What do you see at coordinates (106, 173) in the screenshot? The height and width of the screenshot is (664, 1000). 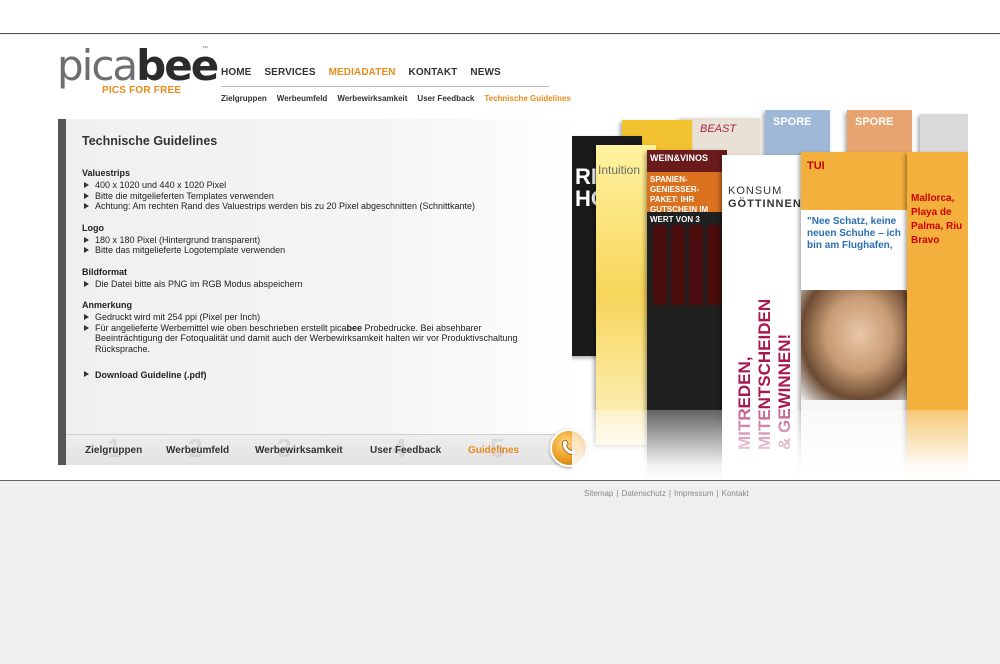 I see `section-heading: Valuestrips` at bounding box center [106, 173].